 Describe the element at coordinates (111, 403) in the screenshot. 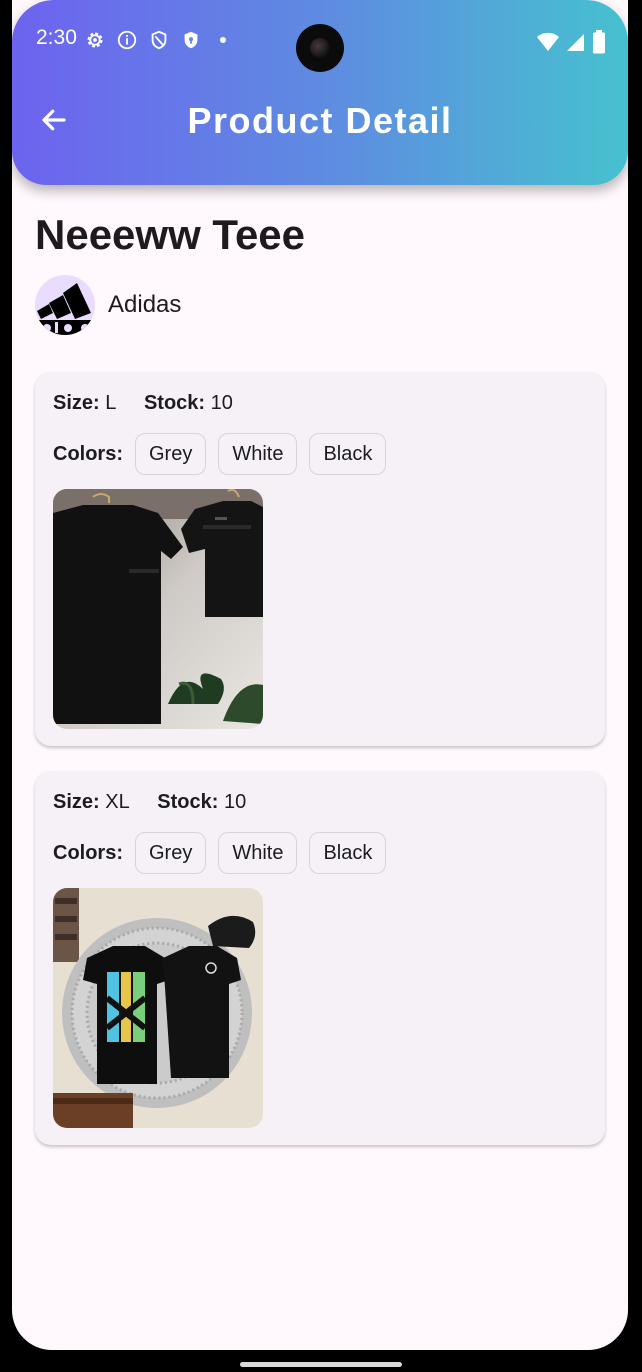

I see `size-value: L` at that location.